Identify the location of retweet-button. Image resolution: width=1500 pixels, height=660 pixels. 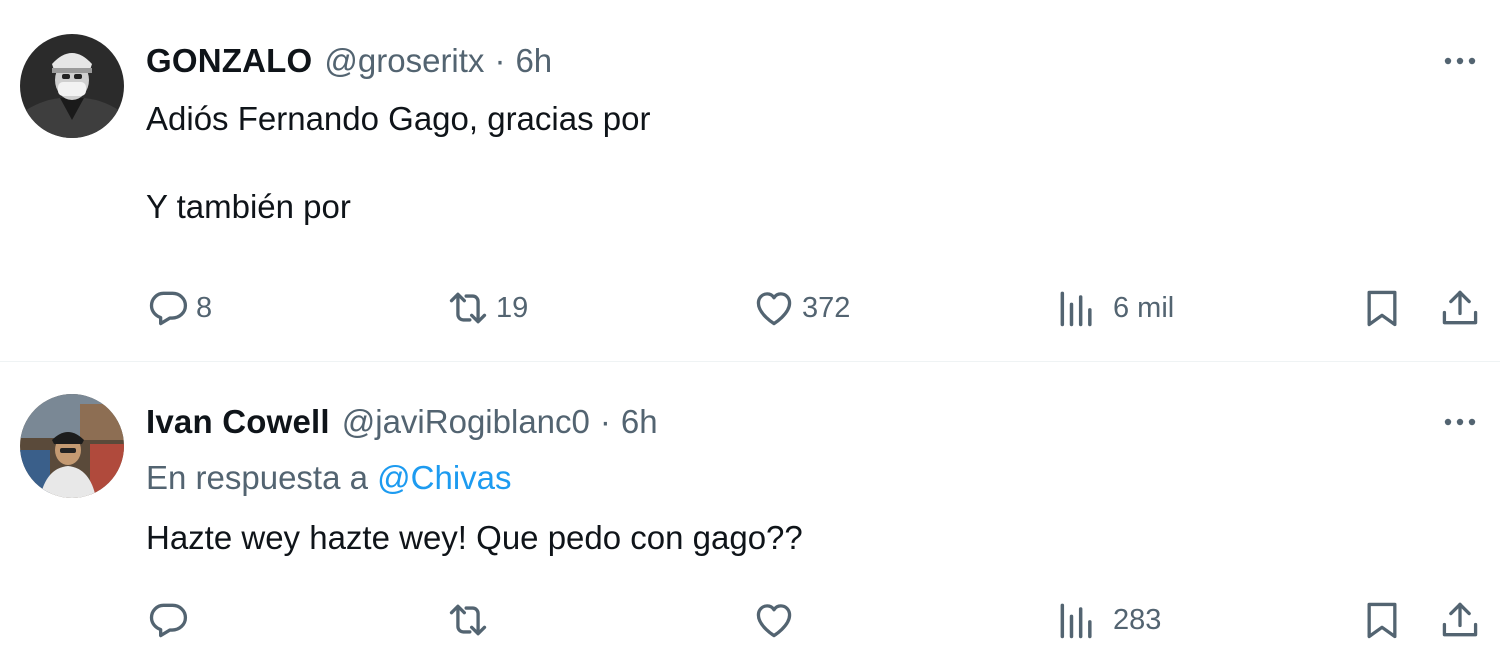
(471, 620).